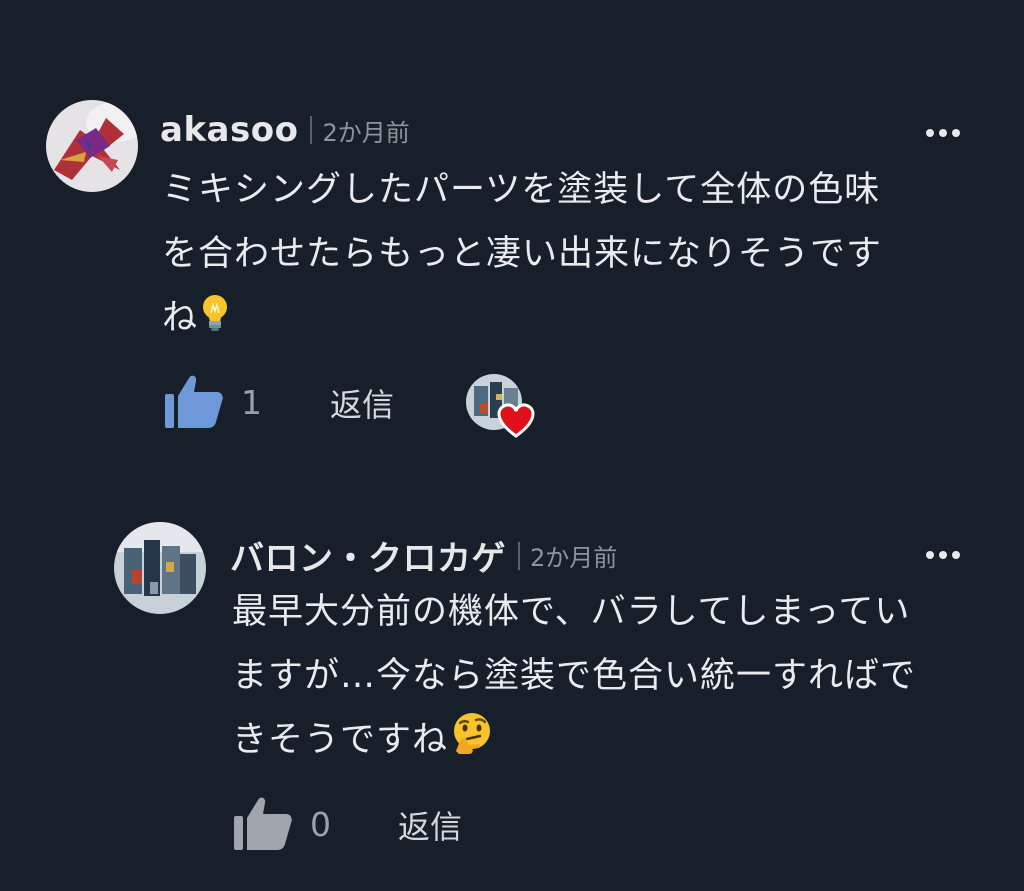 Image resolution: width=1024 pixels, height=891 pixels. What do you see at coordinates (180, 318) in the screenshot?
I see `comment-line: ね` at bounding box center [180, 318].